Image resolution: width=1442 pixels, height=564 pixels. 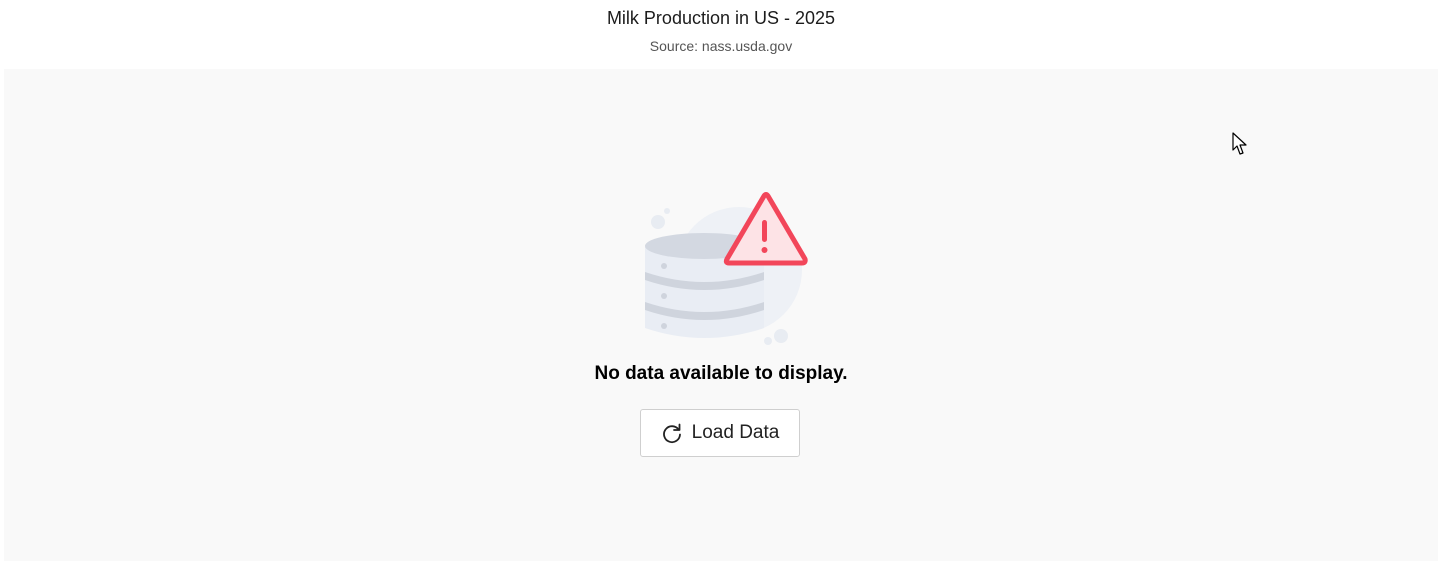 What do you see at coordinates (721, 18) in the screenshot?
I see `chart-title: Milk Production in US - 2025` at bounding box center [721, 18].